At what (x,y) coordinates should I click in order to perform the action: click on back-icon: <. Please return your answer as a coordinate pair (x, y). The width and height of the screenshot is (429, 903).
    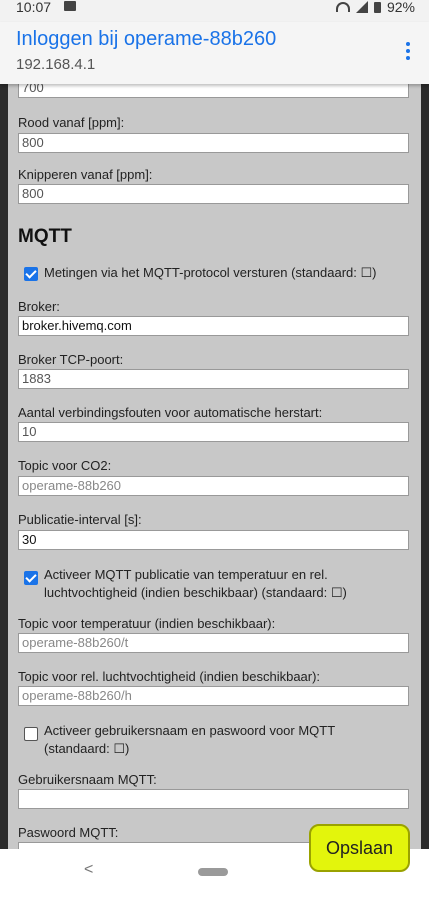
    Looking at the image, I should click on (88, 870).